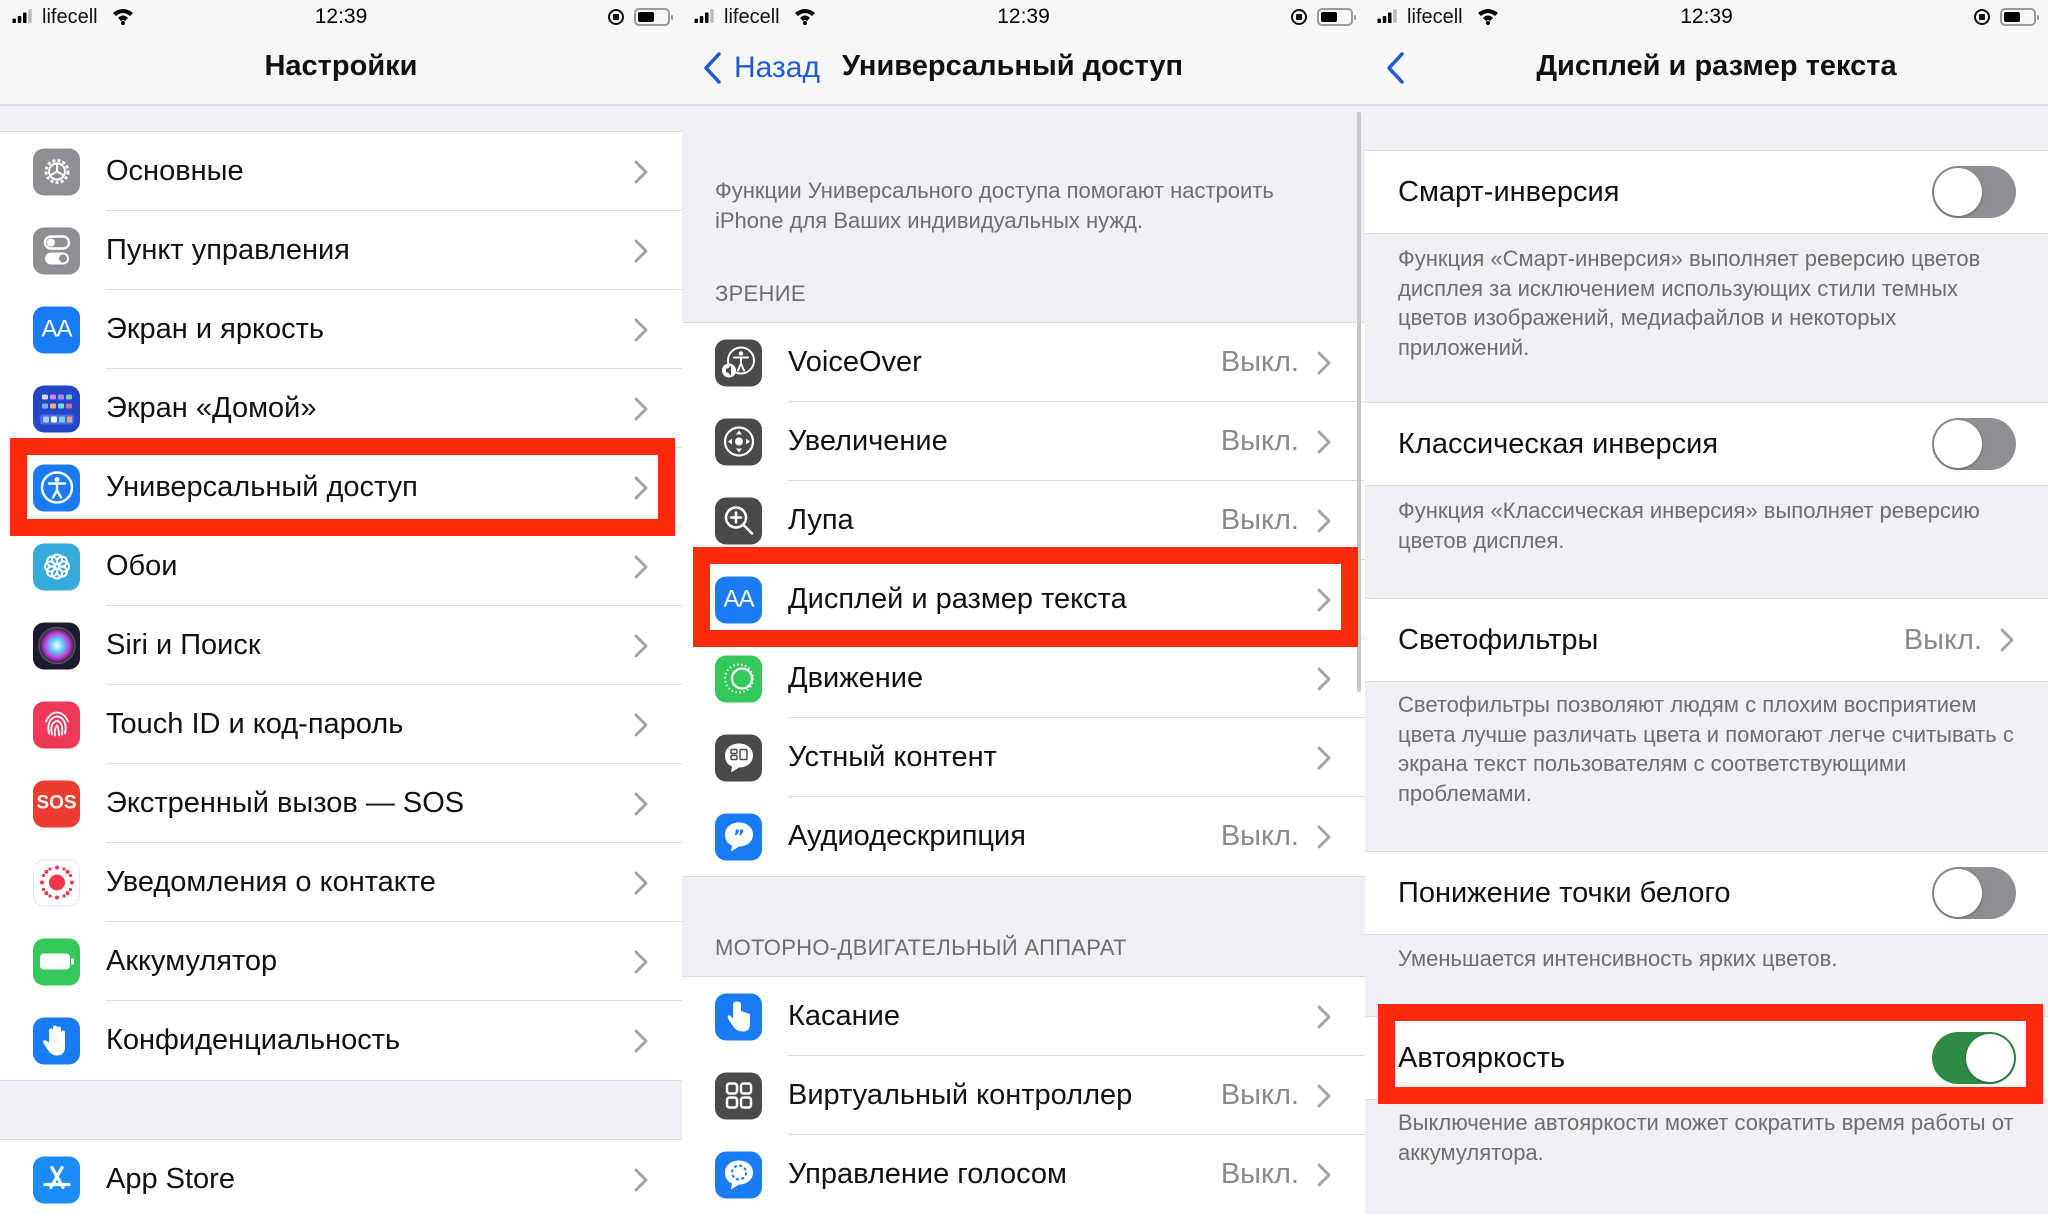 The height and width of the screenshot is (1214, 2048). I want to click on settings-item-sos: SOS Экстренный вызов — SOS, so click(341, 803).